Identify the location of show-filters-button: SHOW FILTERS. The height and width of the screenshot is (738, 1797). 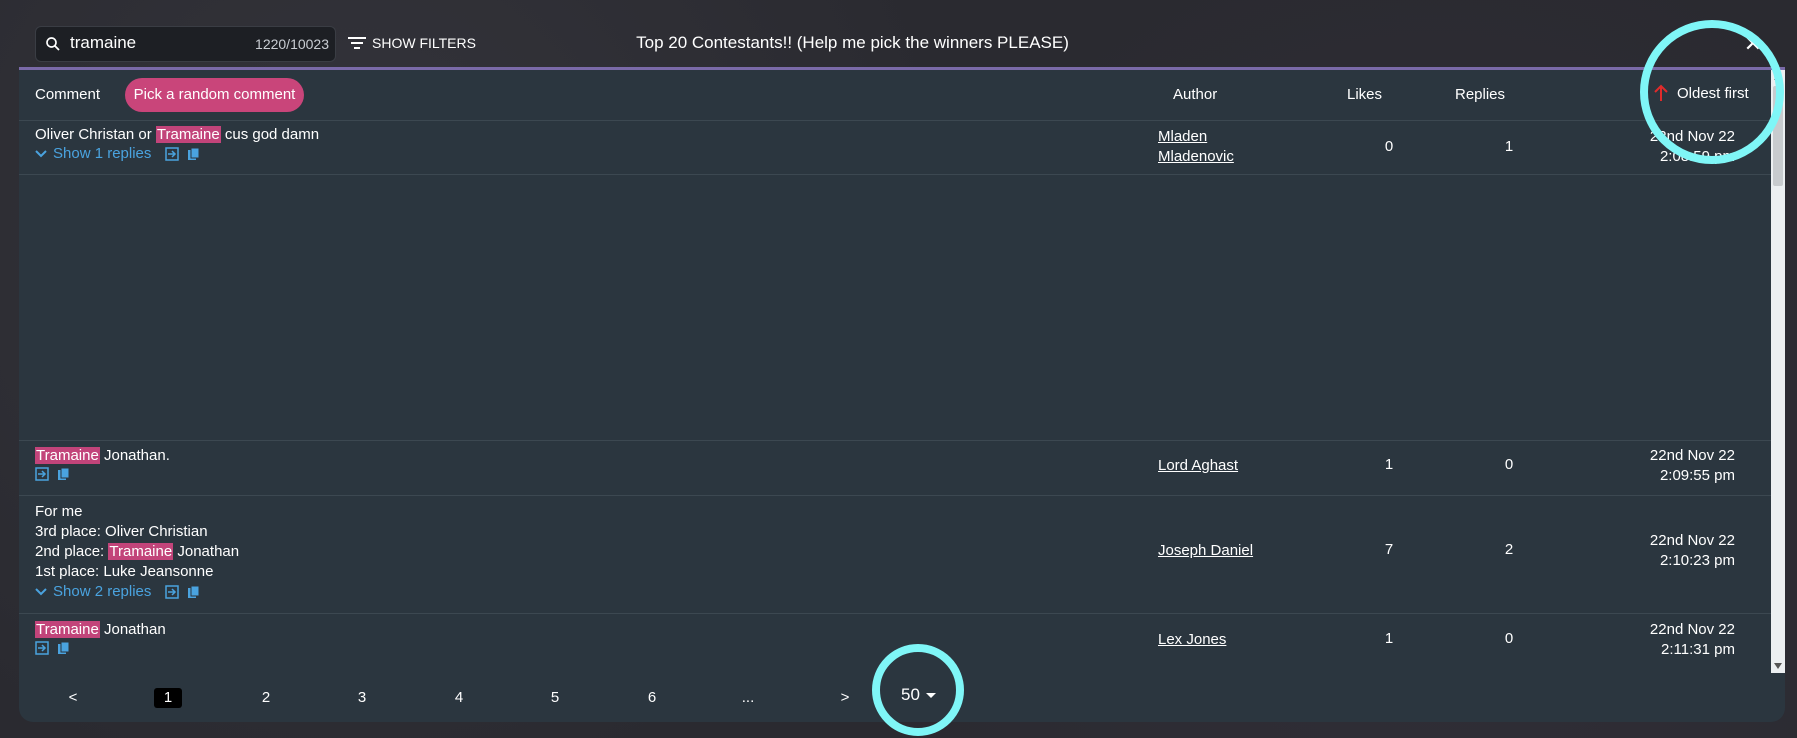
(412, 43).